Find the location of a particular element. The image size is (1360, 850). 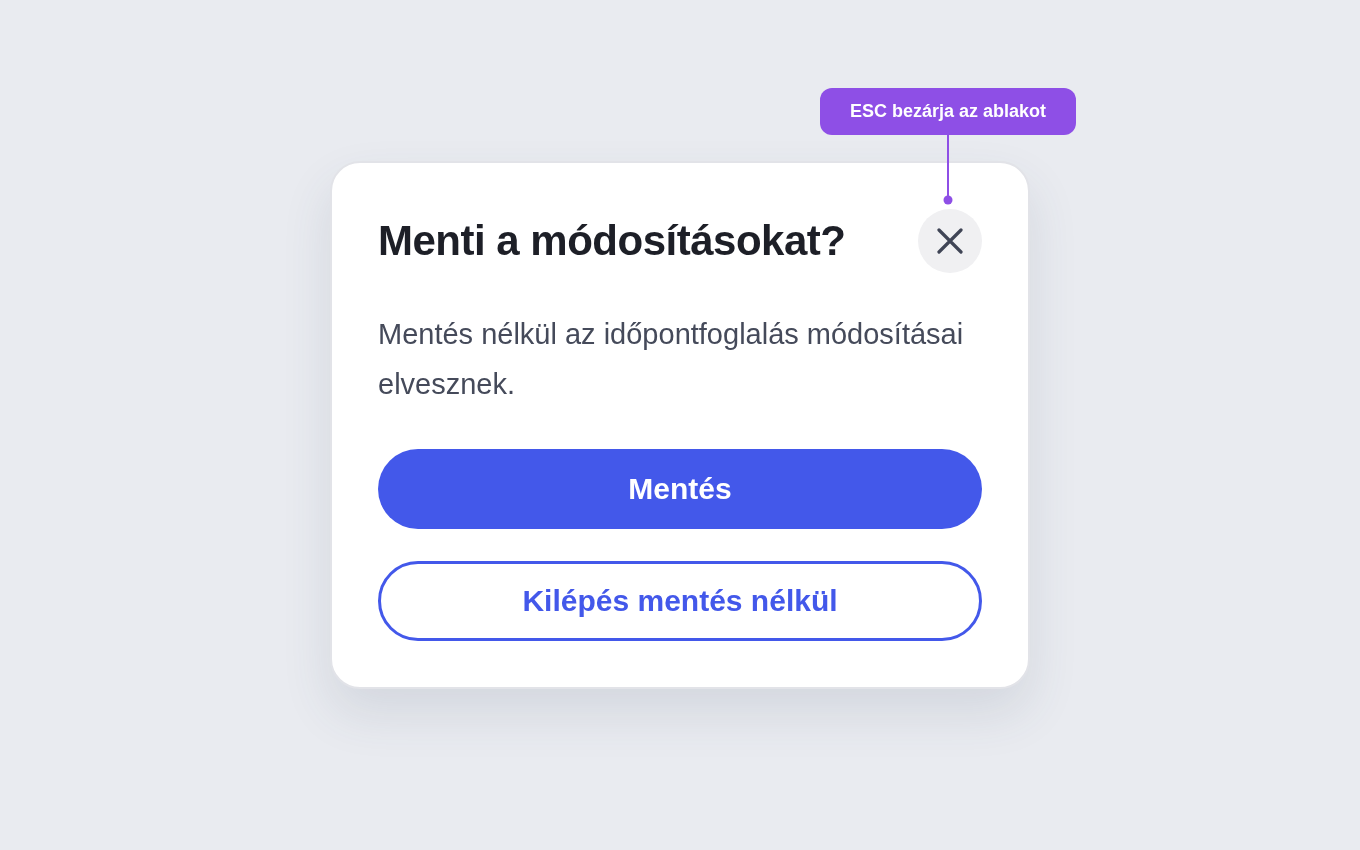

dialog-message: Mentés nélkül az időpontfoglalás módosításai elvesznek. is located at coordinates (671, 359).